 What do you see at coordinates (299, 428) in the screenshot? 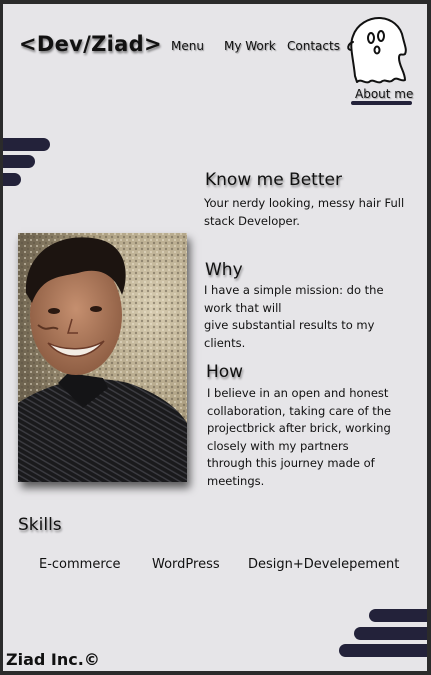
I see `text-line: projectbrick after brick, working` at bounding box center [299, 428].